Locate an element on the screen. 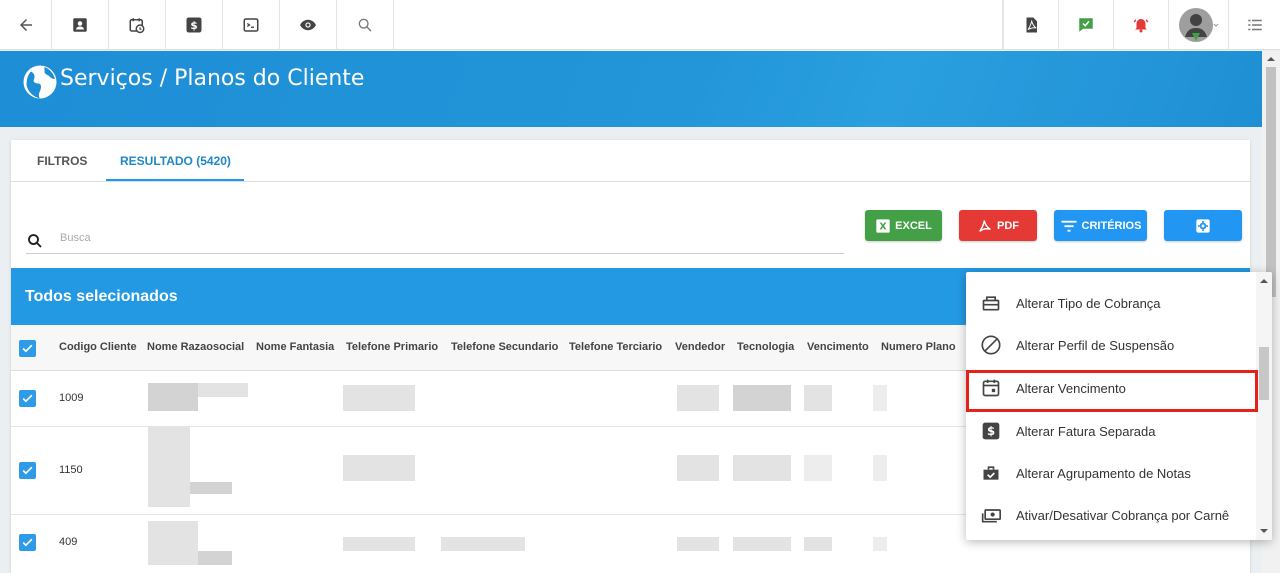 The image size is (1280, 573). pdf-export-button is located at coordinates (1030, 25).